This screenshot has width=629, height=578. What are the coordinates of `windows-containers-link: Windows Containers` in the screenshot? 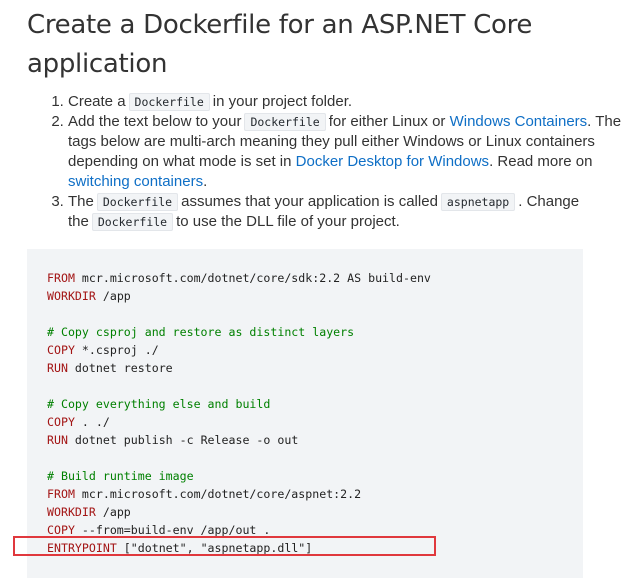 It's located at (519, 121).